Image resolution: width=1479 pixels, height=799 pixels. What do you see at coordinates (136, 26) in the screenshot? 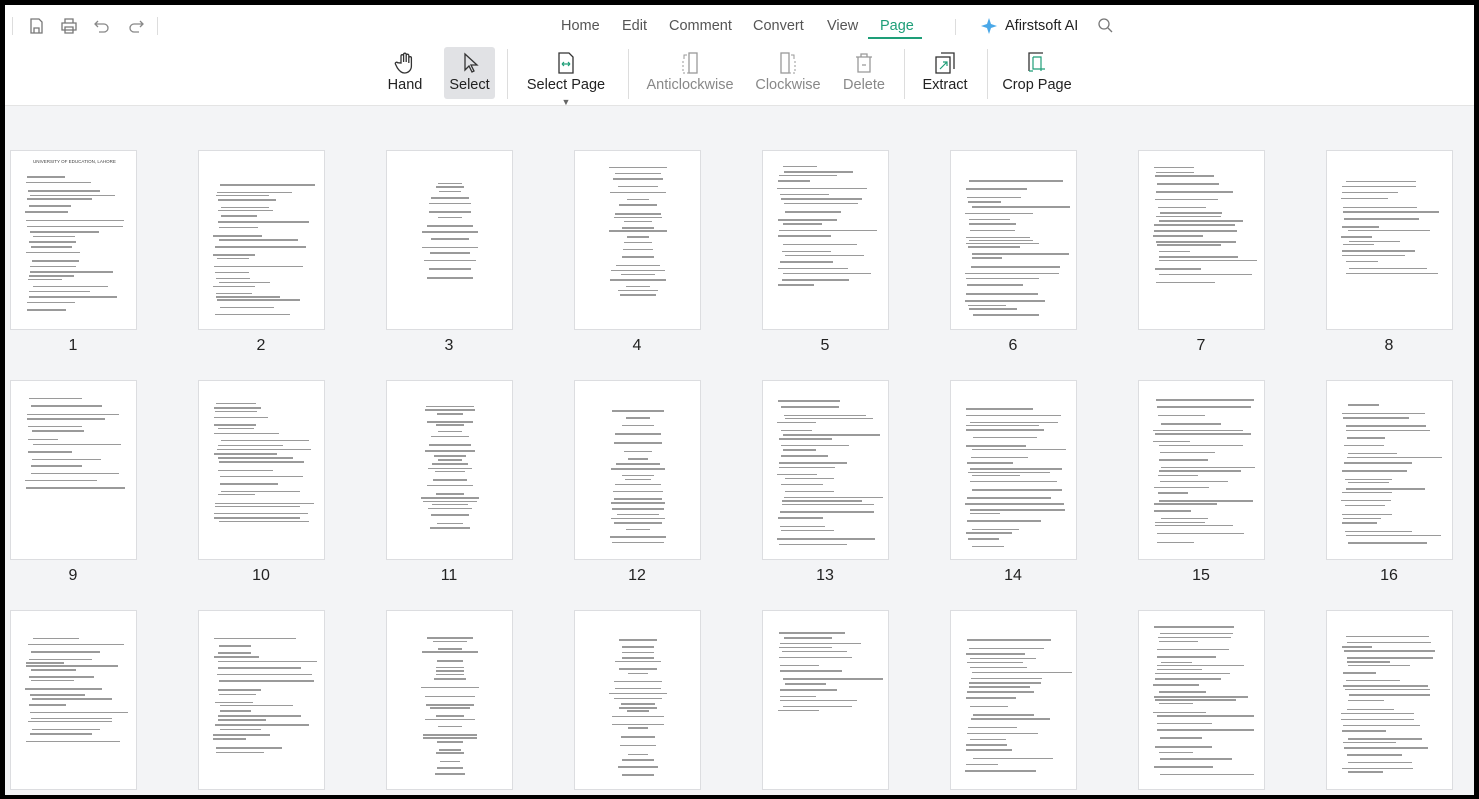
I see `redo-icon` at bounding box center [136, 26].